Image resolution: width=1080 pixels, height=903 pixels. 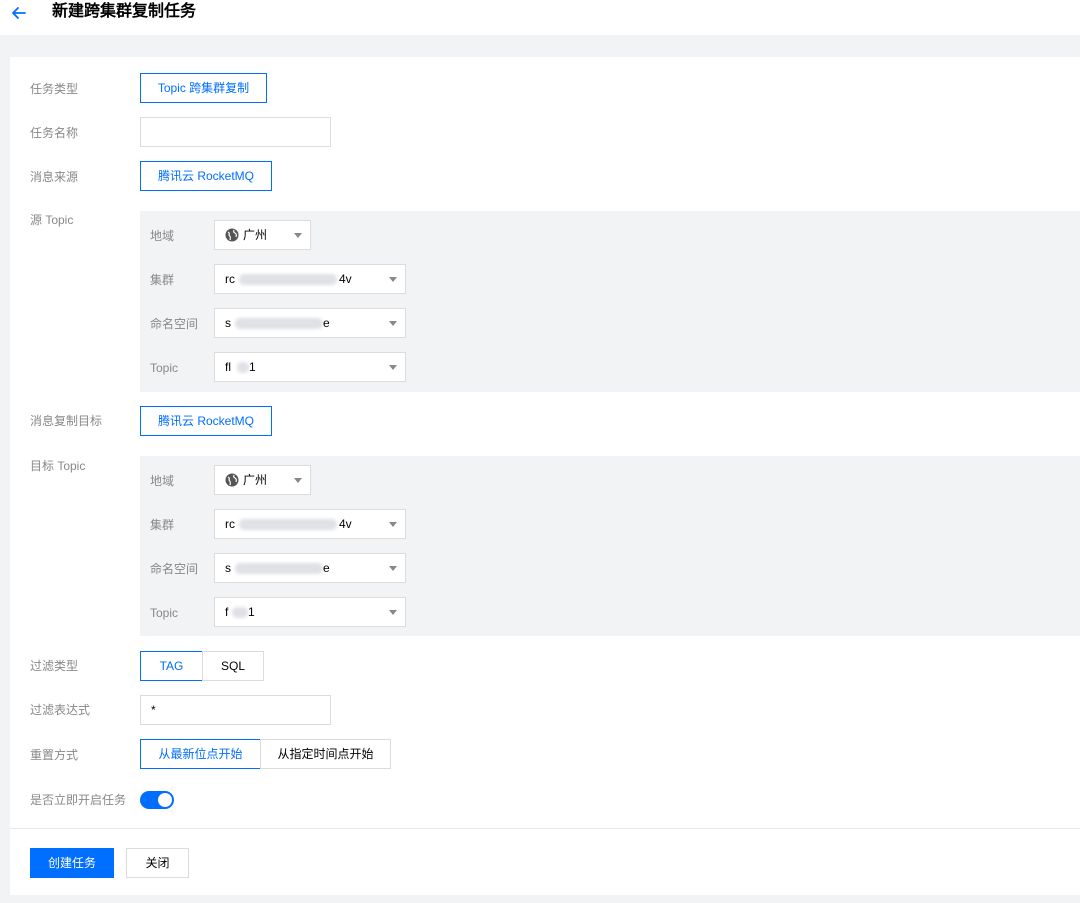 What do you see at coordinates (58, 466) in the screenshot?
I see `target-topic-label: 目标 Topic` at bounding box center [58, 466].